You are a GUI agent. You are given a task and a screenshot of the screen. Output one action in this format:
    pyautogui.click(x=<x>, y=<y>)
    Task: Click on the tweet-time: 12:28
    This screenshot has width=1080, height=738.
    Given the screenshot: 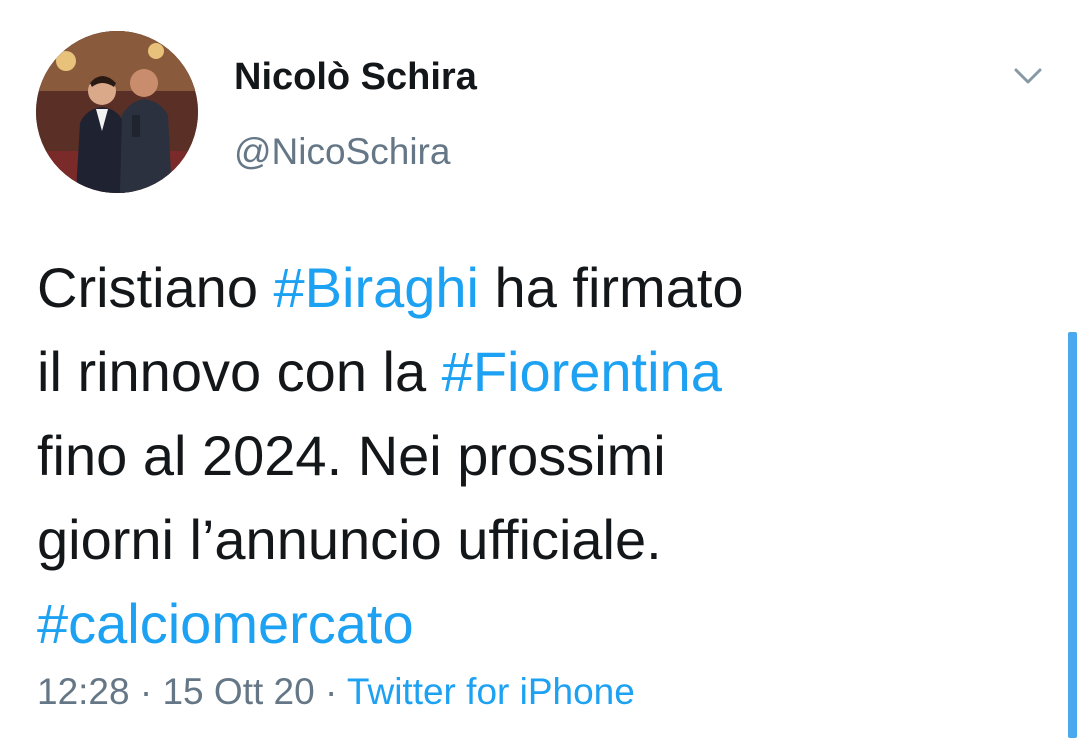 What is the action you would take?
    pyautogui.click(x=83, y=691)
    